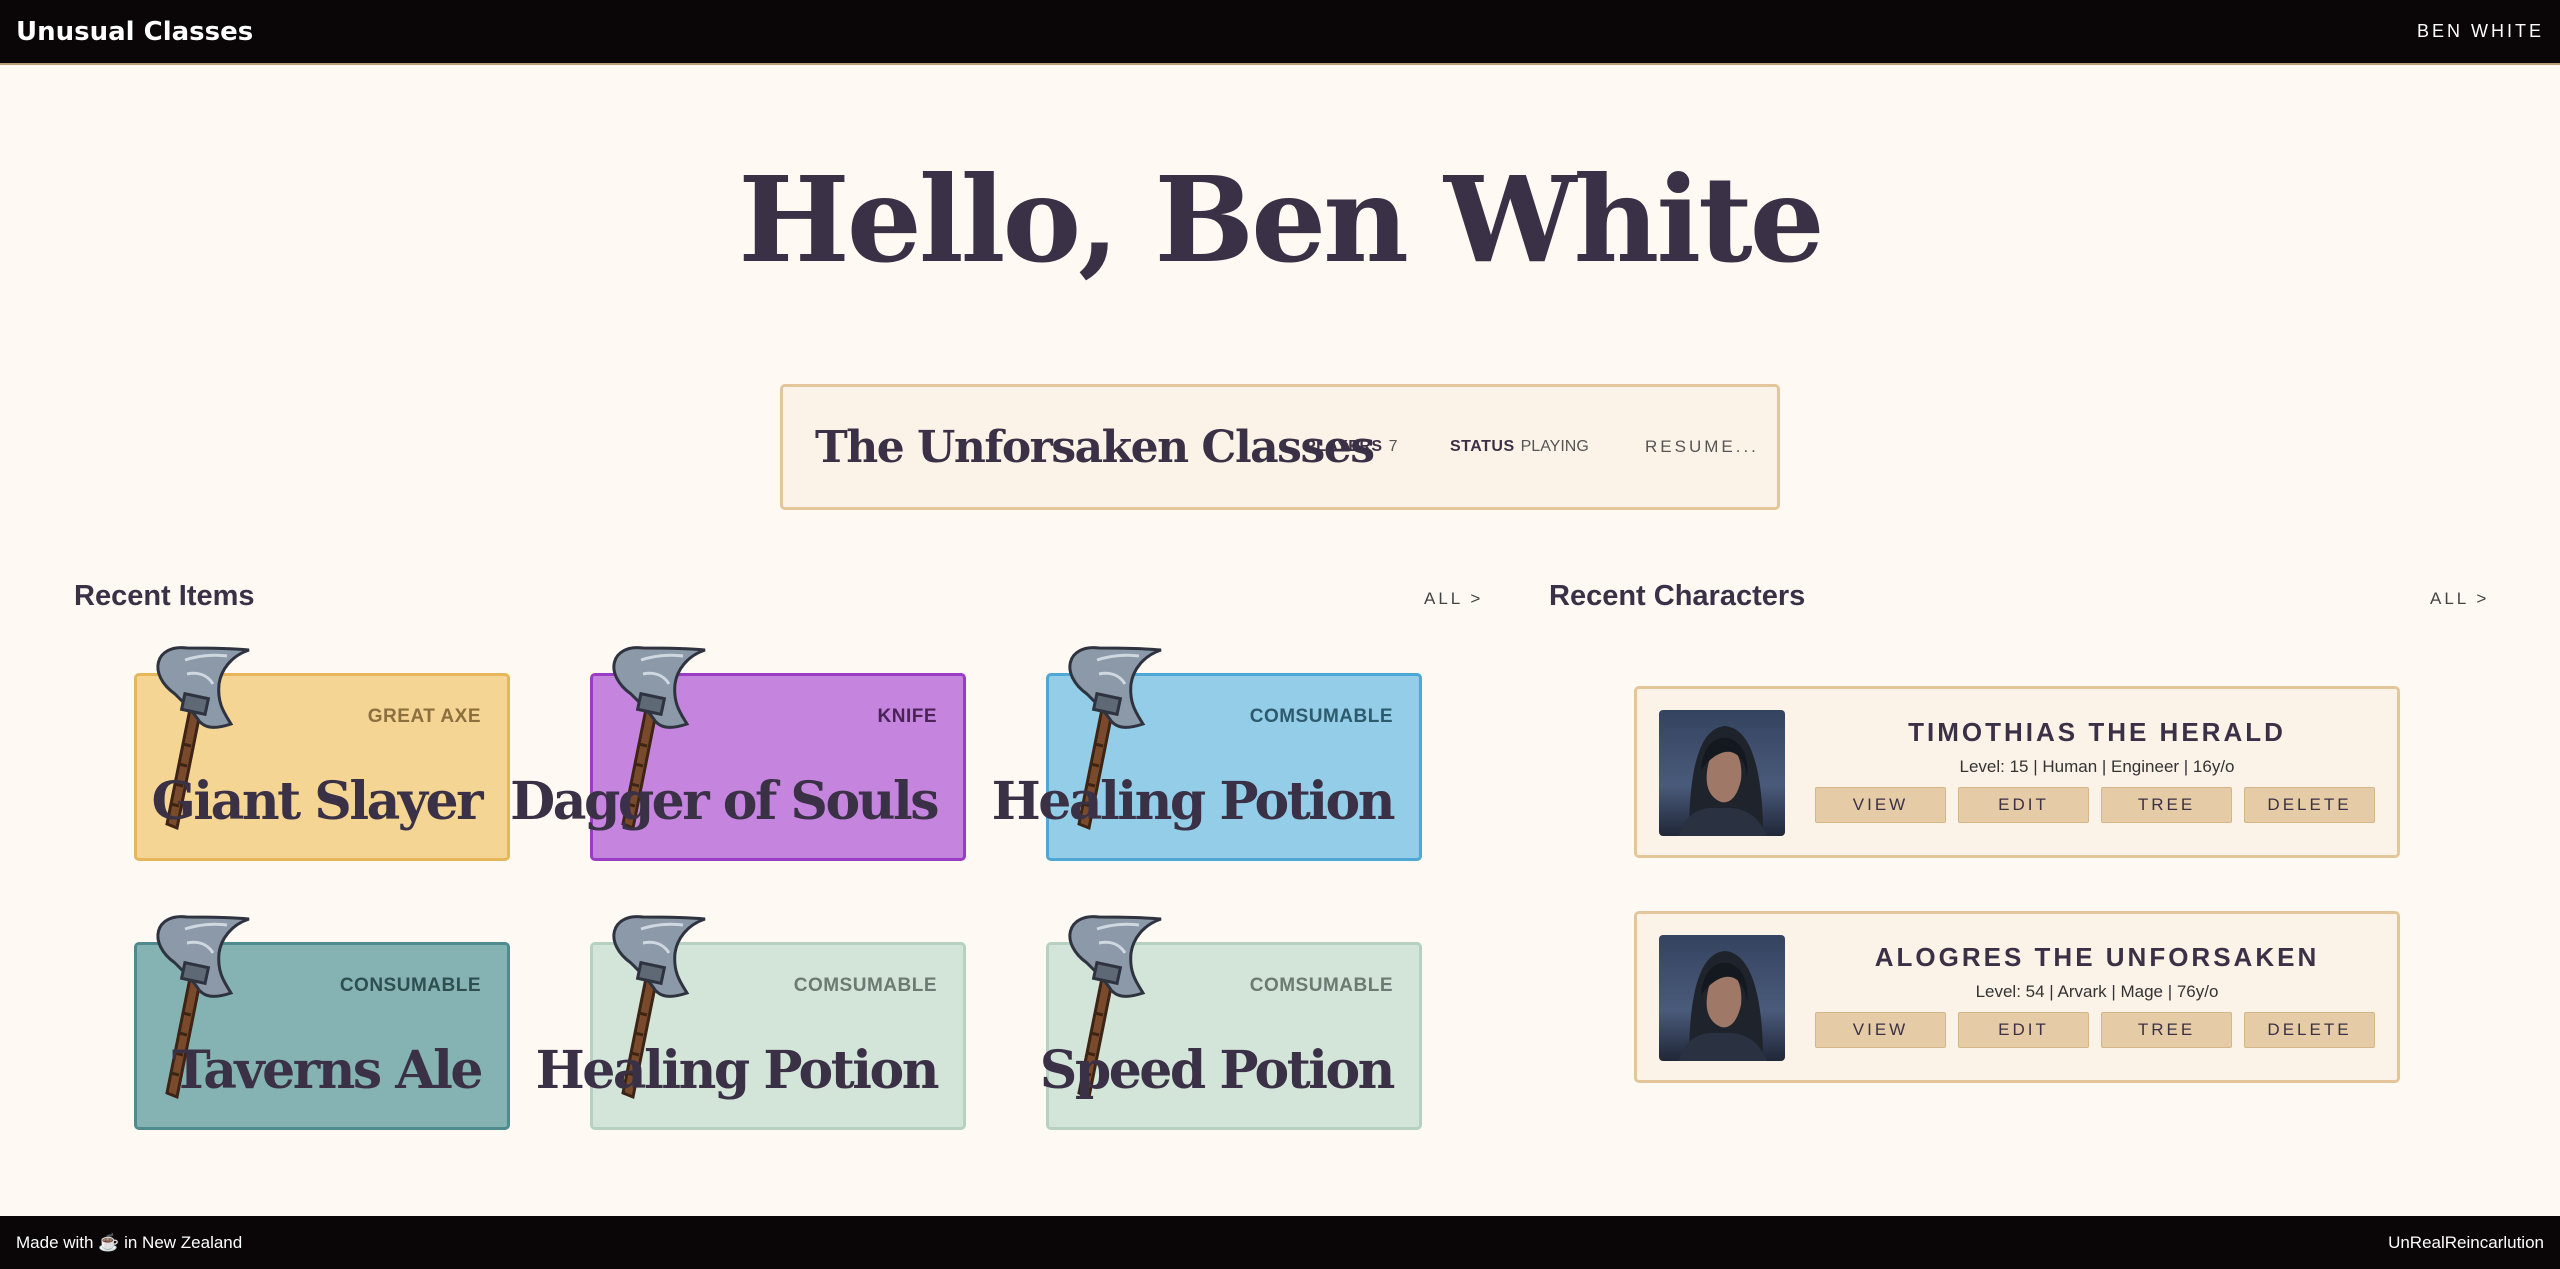 This screenshot has width=2560, height=1269. What do you see at coordinates (1095, 447) in the screenshot?
I see `campaign-title: The Unforsaken Classes` at bounding box center [1095, 447].